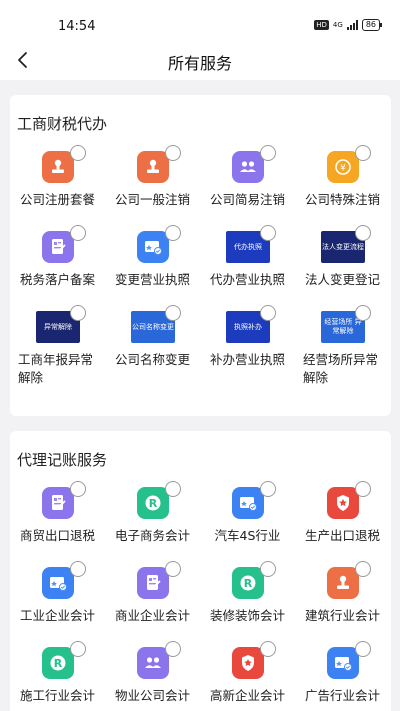 The height and width of the screenshot is (711, 400). What do you see at coordinates (342, 188) in the screenshot?
I see `service-item: ¥ 公司特殊注销` at bounding box center [342, 188].